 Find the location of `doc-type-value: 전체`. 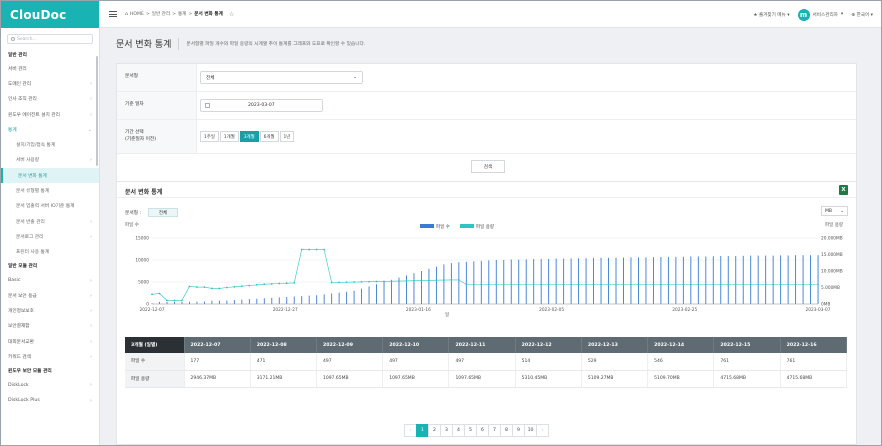

doc-type-value: 전체 is located at coordinates (210, 78).